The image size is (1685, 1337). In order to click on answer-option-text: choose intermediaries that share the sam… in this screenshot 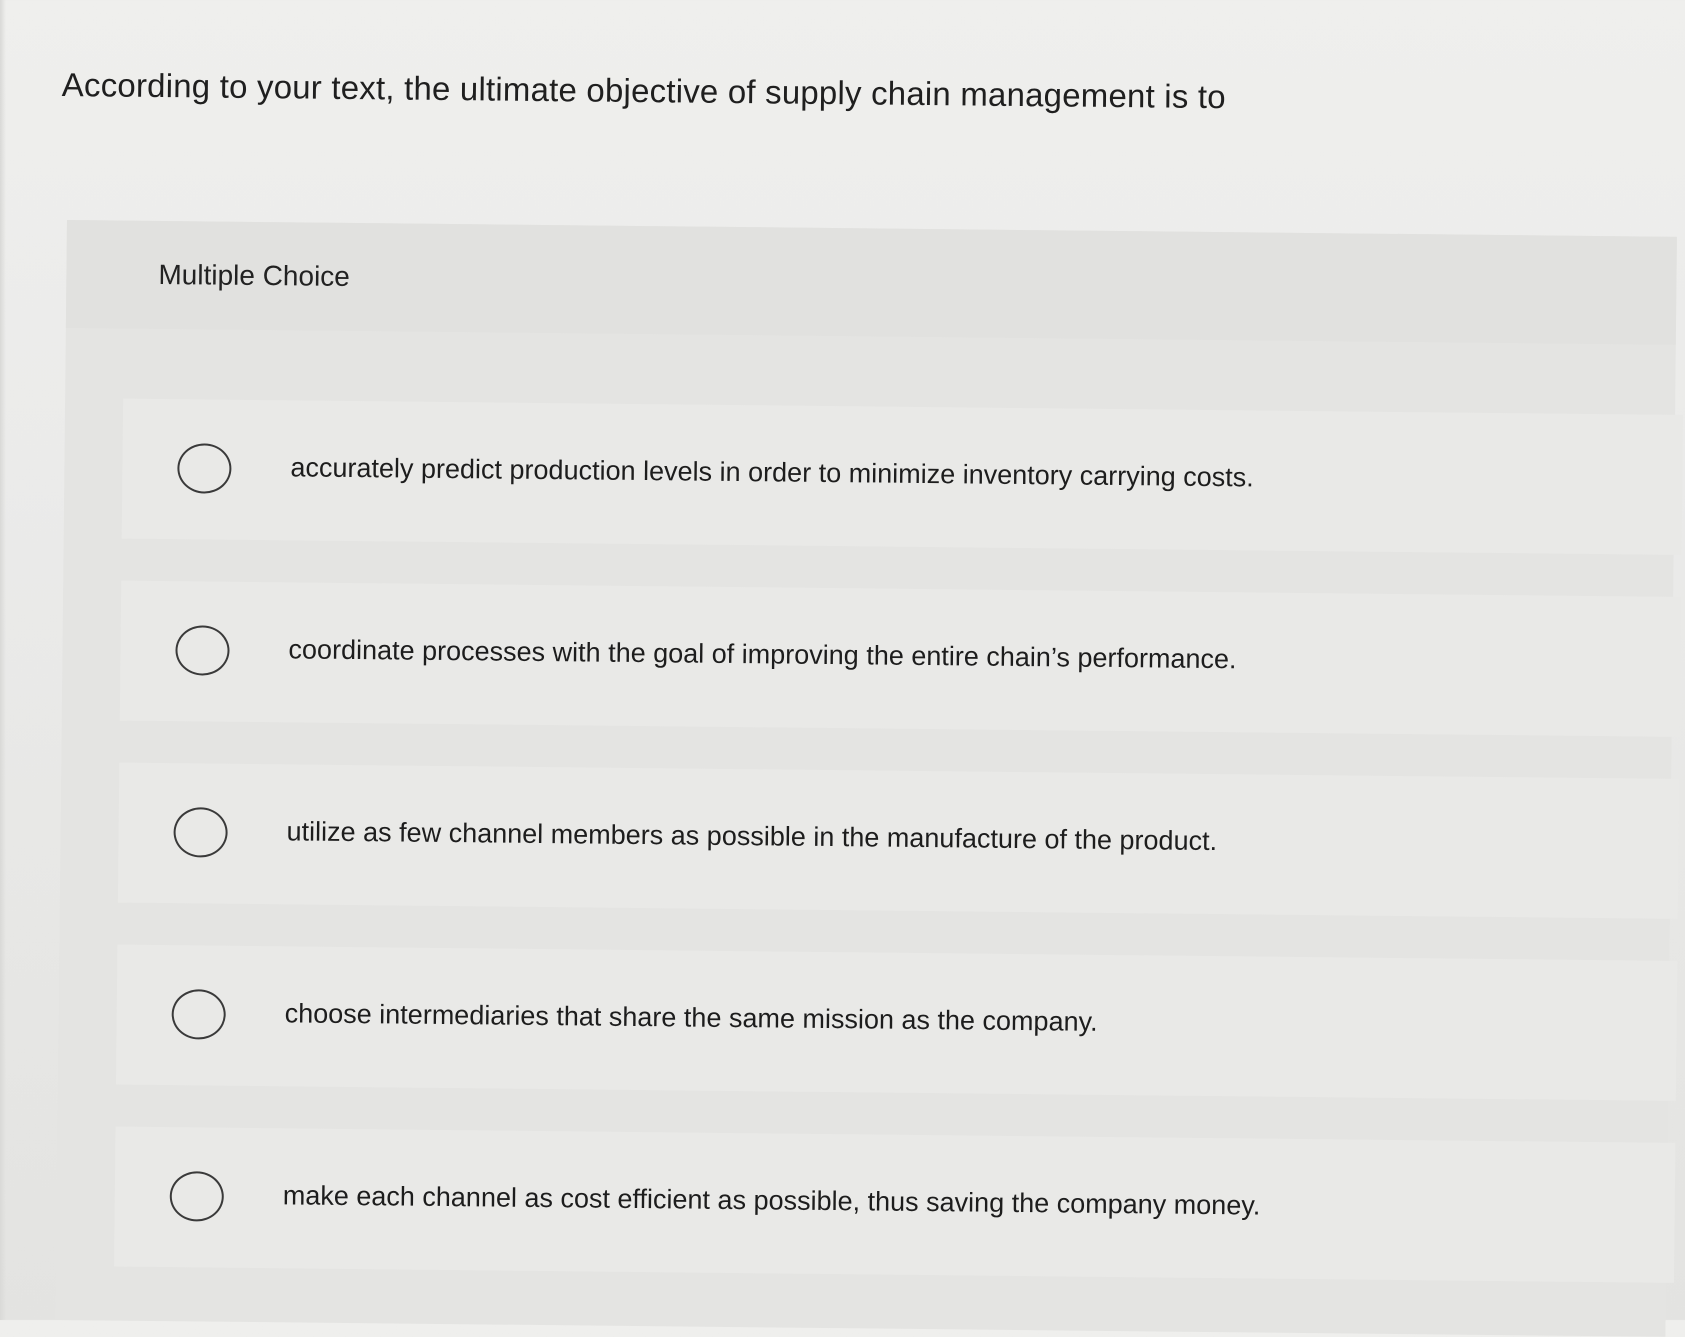, I will do `click(691, 1017)`.